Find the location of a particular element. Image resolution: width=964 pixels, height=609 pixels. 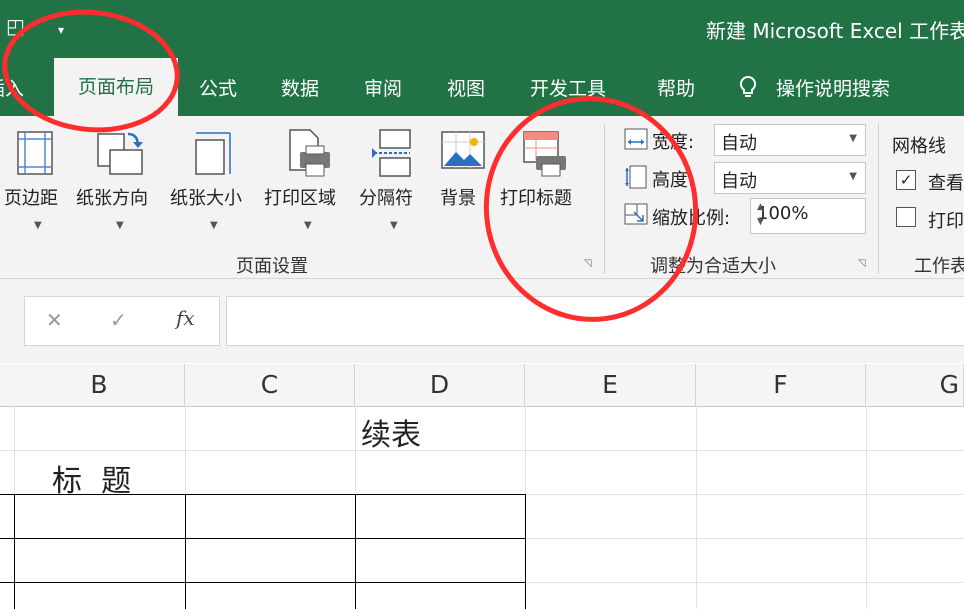

breaks-icon is located at coordinates (392, 155).